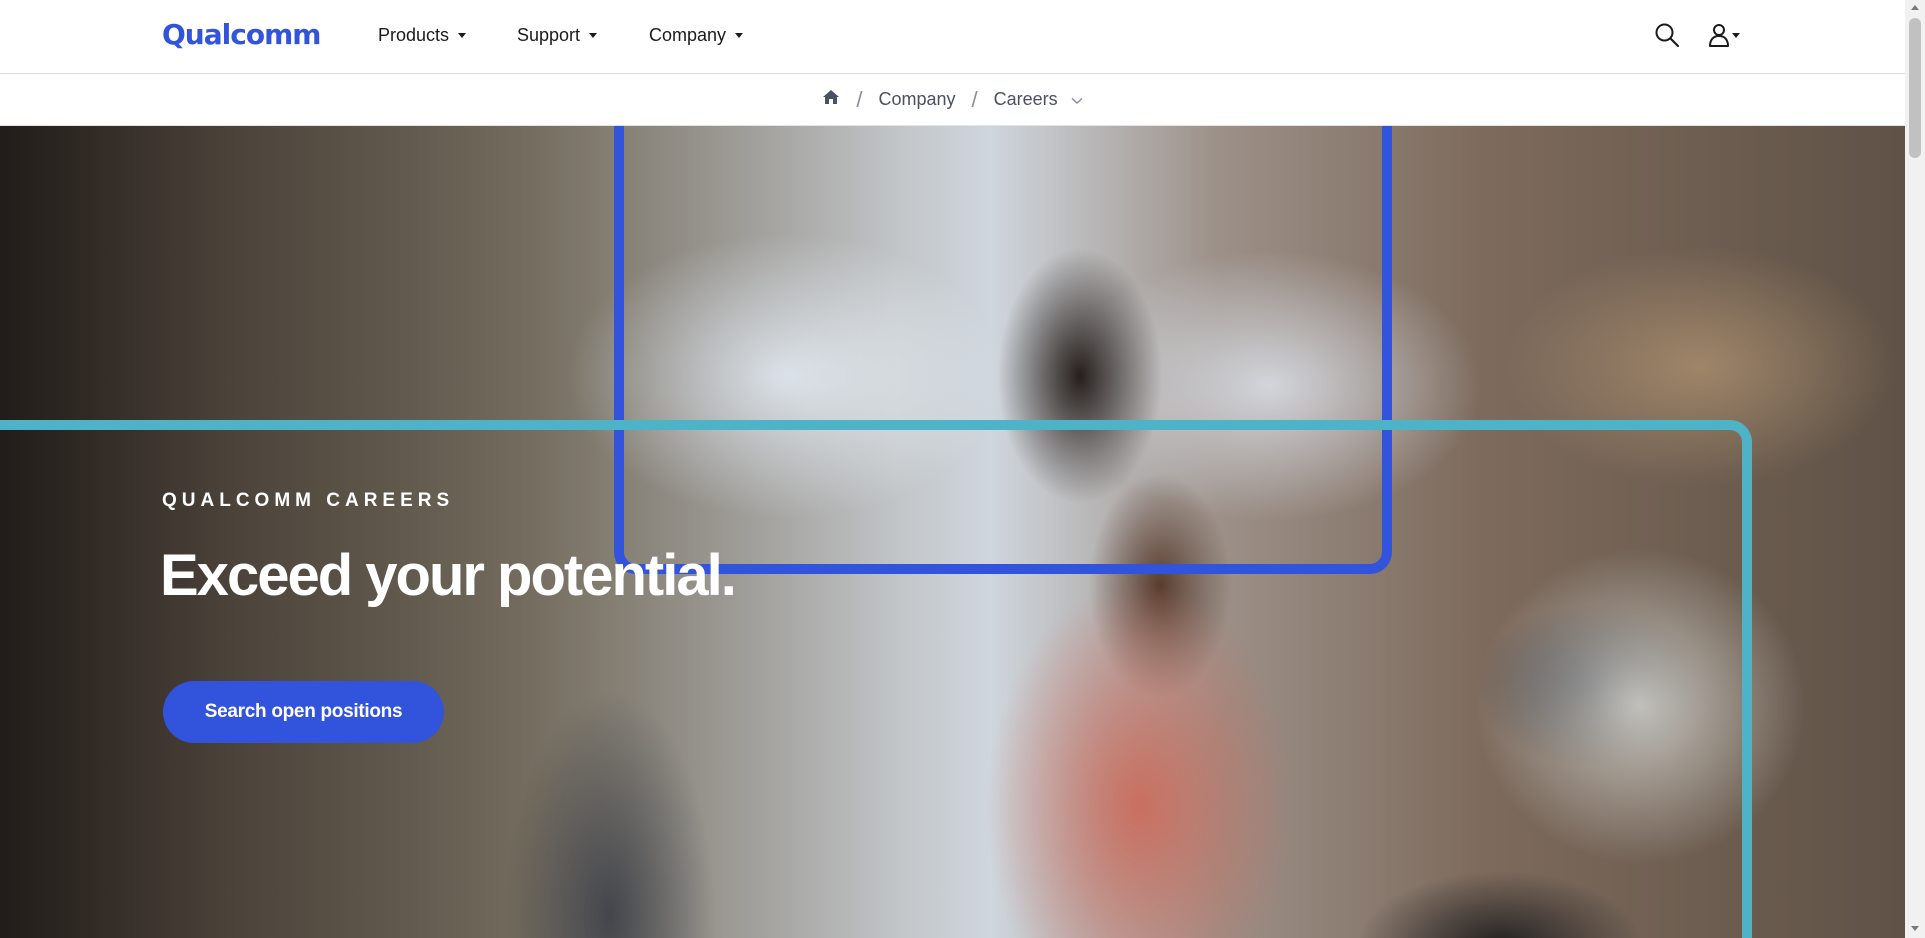  I want to click on chevron-down-icon, so click(1077, 101).